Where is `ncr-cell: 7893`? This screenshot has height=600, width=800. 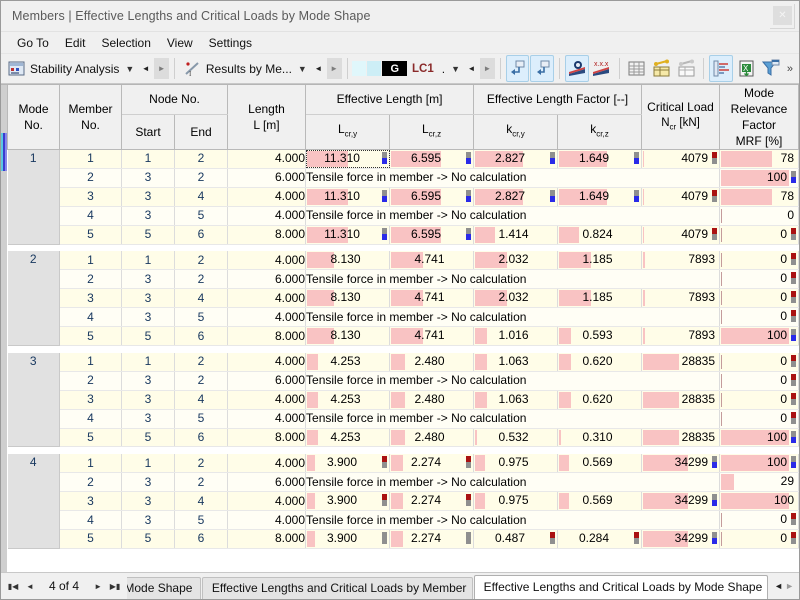
ncr-cell: 7893 is located at coordinates (681, 261).